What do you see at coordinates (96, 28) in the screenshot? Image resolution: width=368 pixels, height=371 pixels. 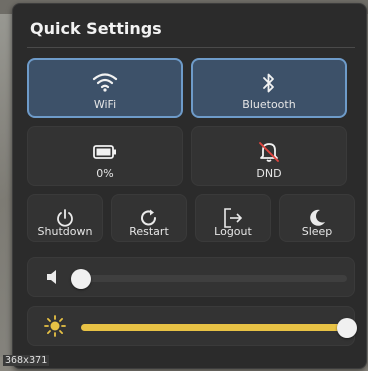 I see `panel-title: Quick Settings` at bounding box center [96, 28].